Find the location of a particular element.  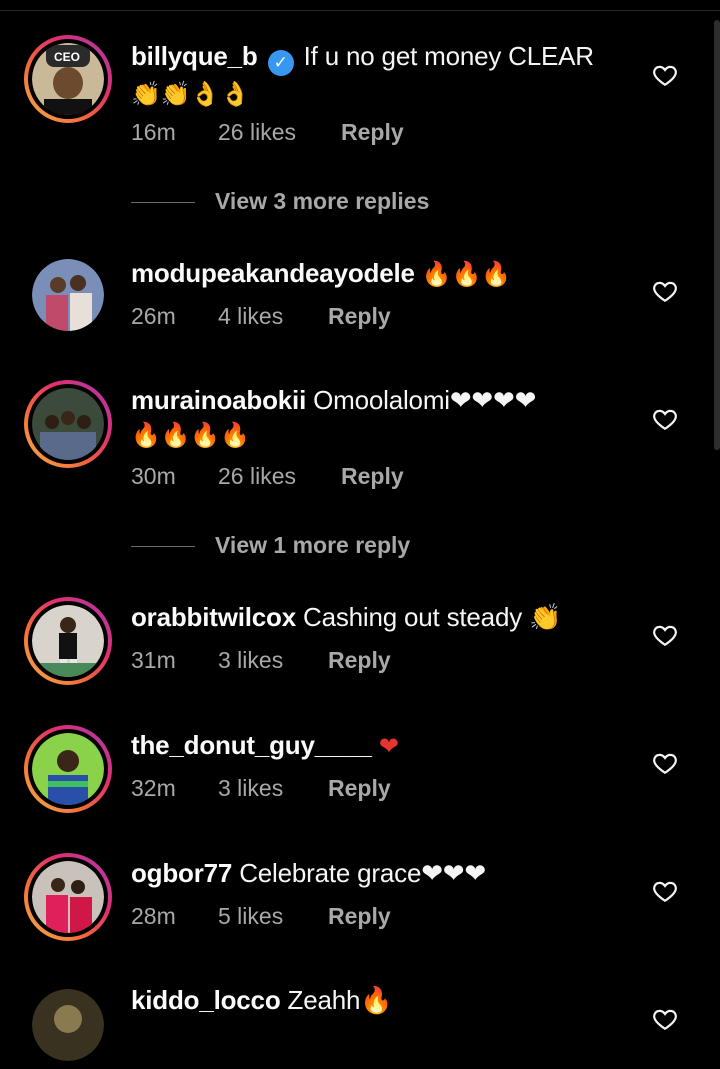

comment-text: kiddo_locco Zeahh🔥 is located at coordinates (381, 1000).